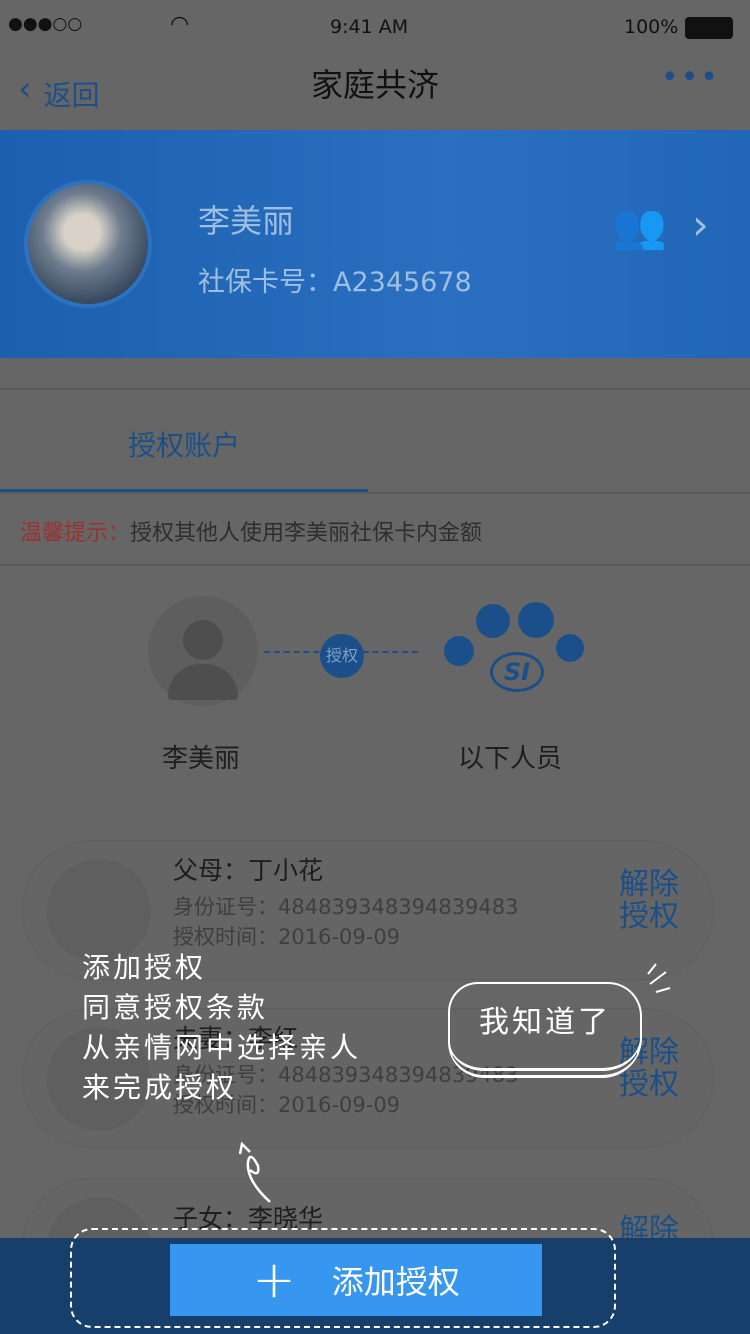 The image size is (750, 1334). What do you see at coordinates (395, 1282) in the screenshot?
I see `add-authorization-label: 添加授权` at bounding box center [395, 1282].